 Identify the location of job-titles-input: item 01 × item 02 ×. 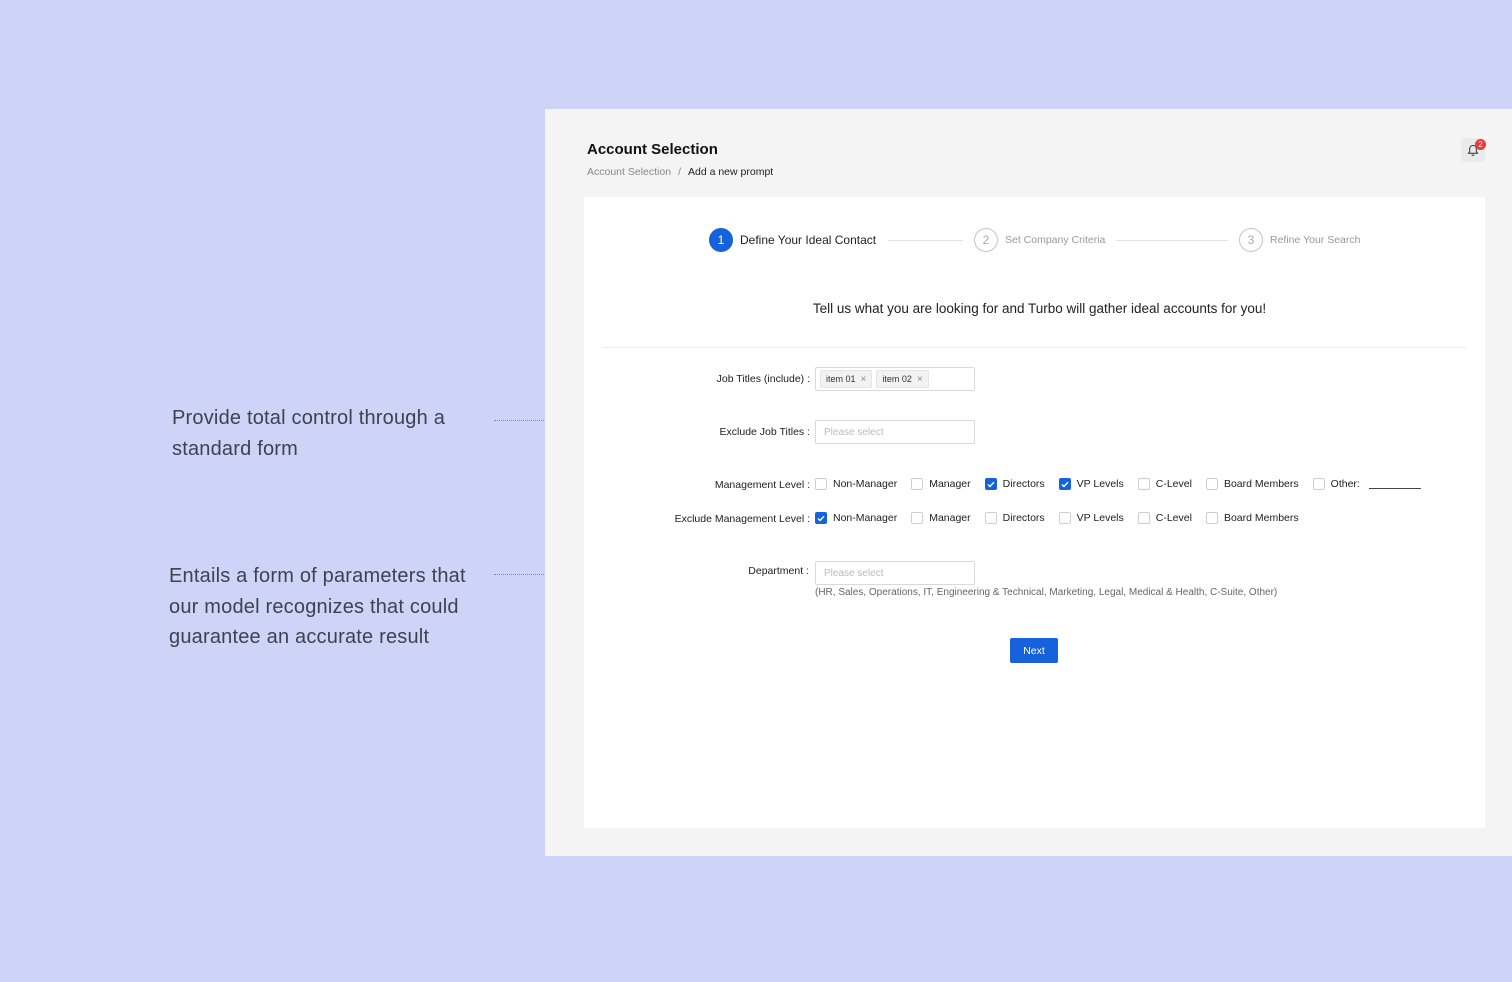
(895, 379).